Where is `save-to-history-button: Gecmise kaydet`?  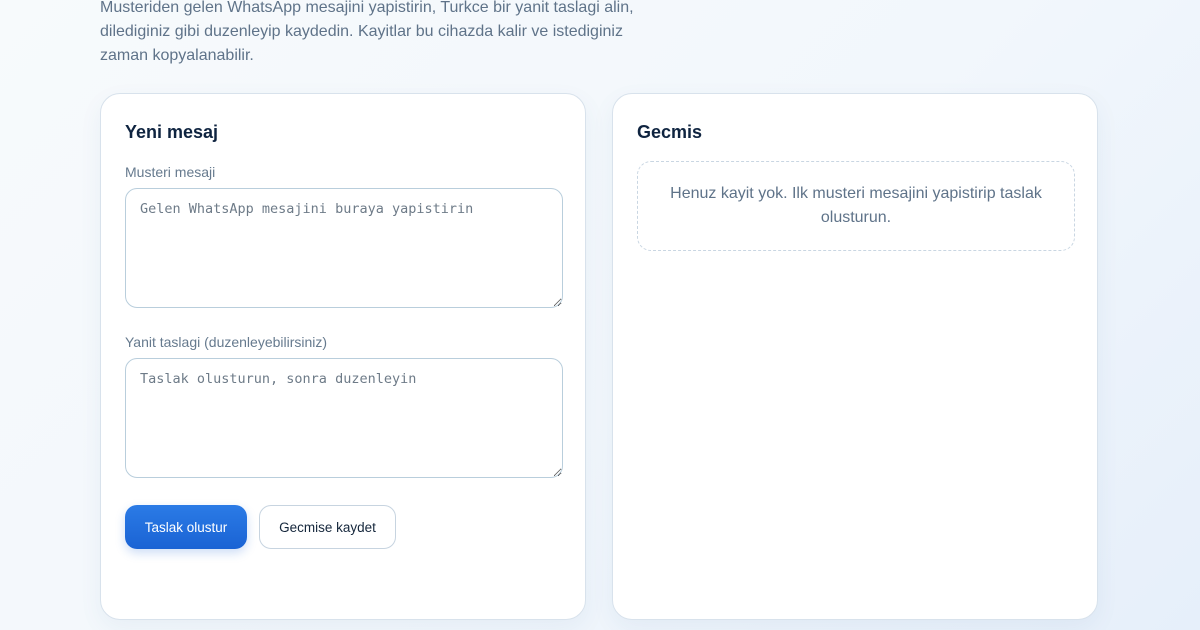 save-to-history-button: Gecmise kaydet is located at coordinates (327, 527).